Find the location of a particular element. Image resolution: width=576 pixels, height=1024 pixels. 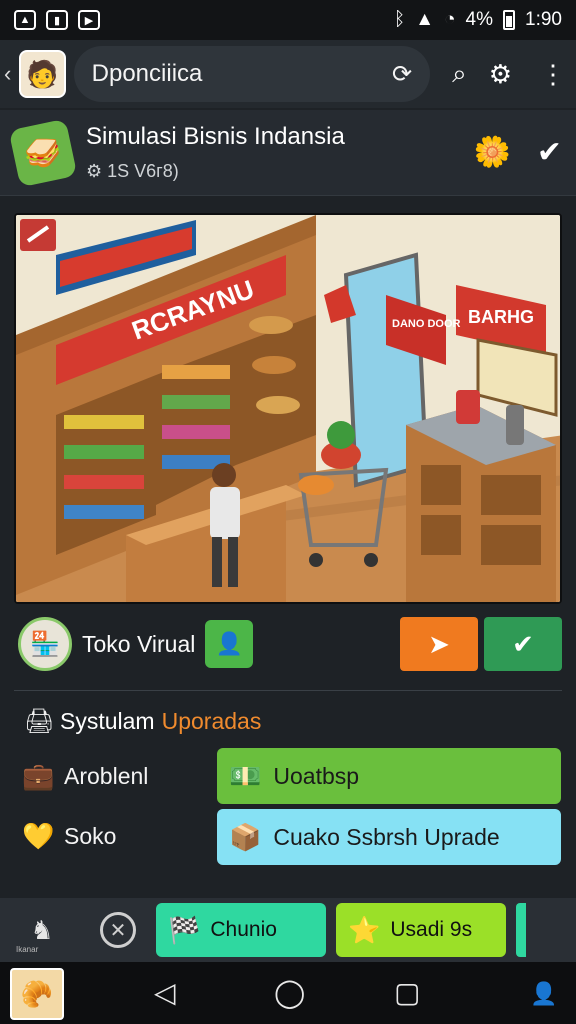

game-logo: 🥪 is located at coordinates (43, 152).